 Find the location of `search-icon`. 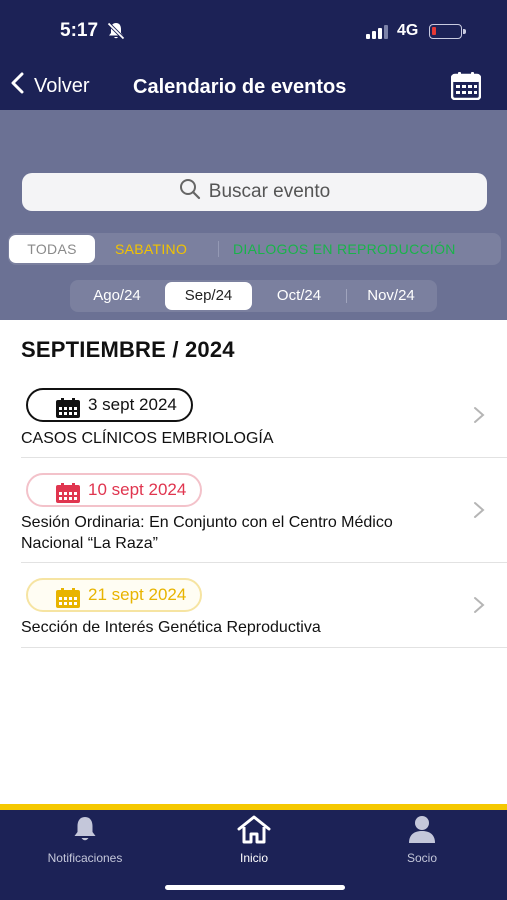

search-icon is located at coordinates (190, 192).